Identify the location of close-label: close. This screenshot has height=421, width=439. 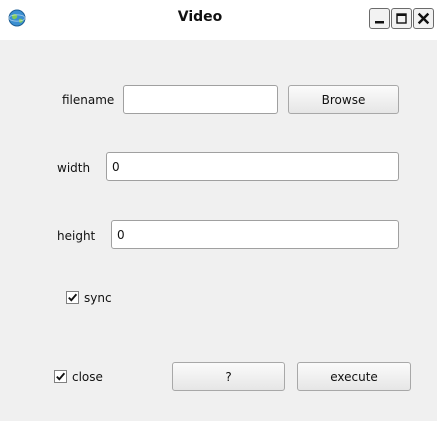
(87, 377).